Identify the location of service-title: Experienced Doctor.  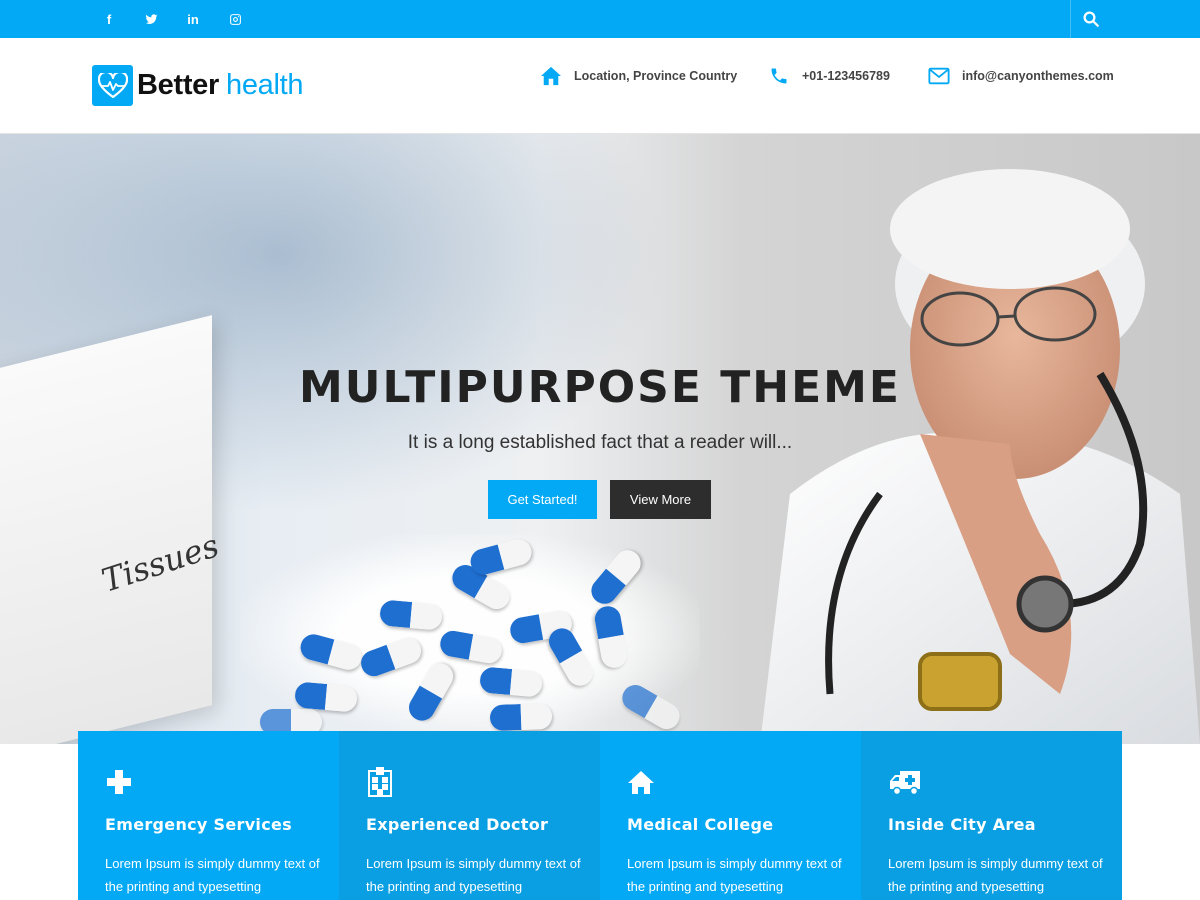
(457, 824).